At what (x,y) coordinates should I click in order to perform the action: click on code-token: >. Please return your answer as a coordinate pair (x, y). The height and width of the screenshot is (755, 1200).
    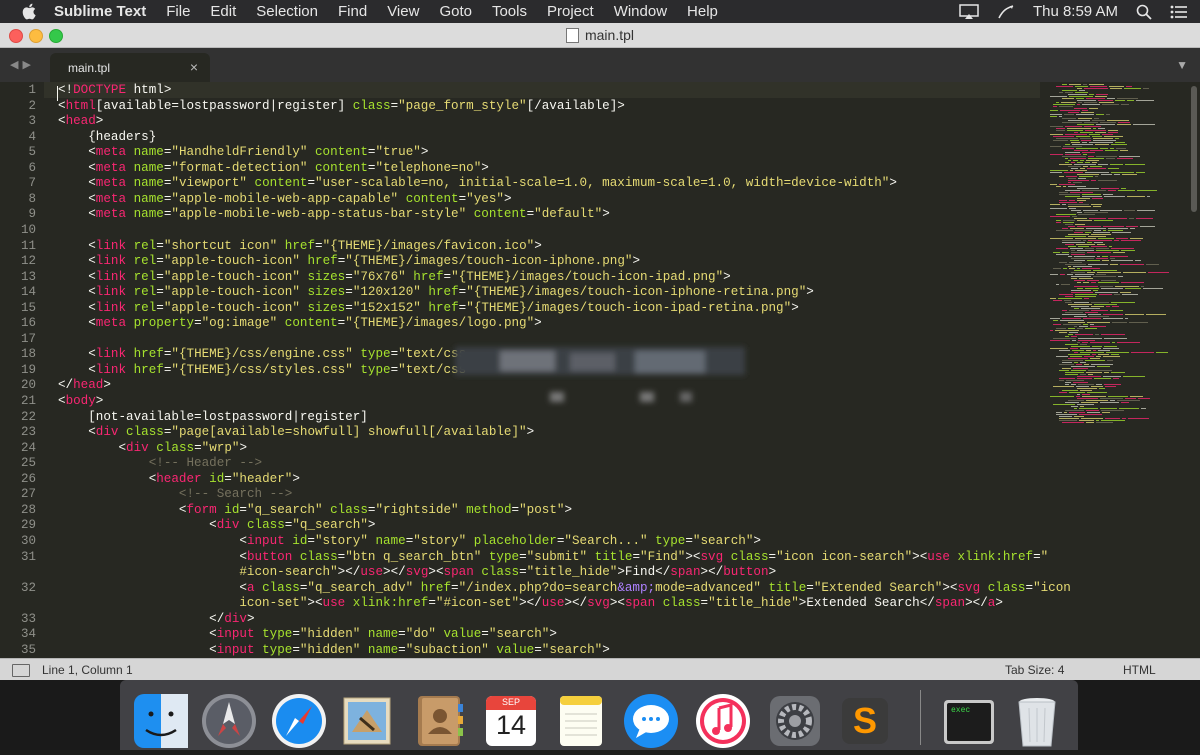
    Looking at the image, I should click on (107, 385).